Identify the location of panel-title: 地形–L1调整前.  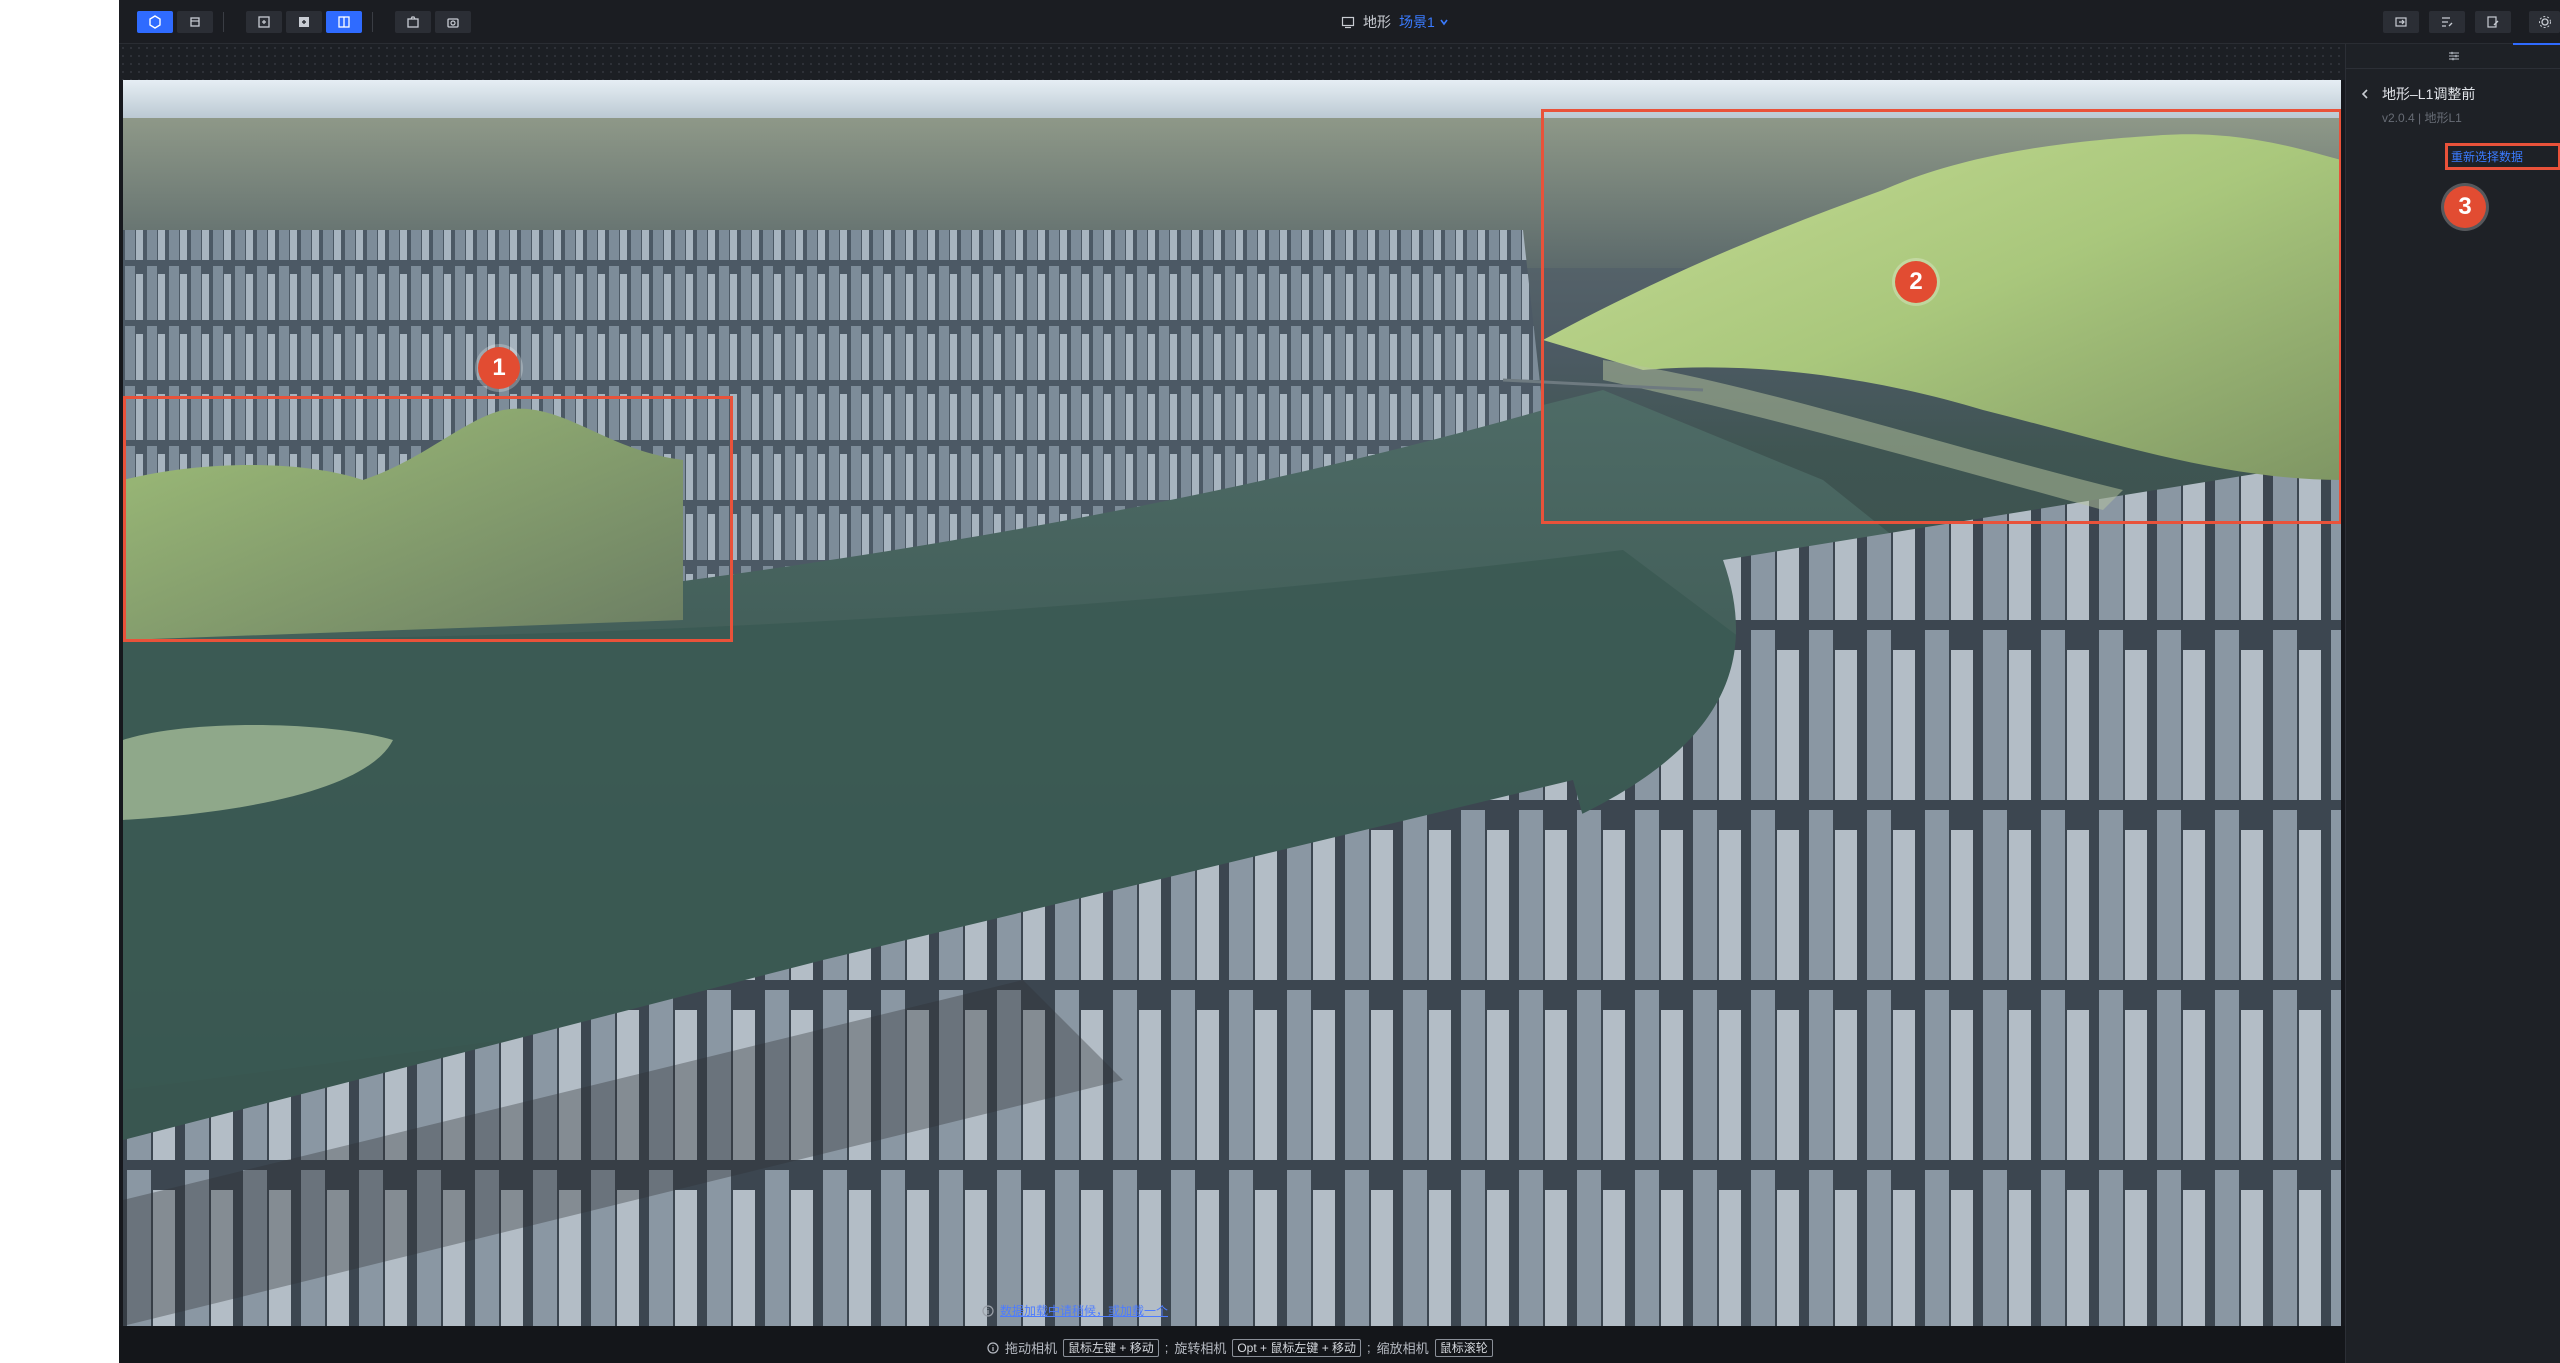
(2417, 94).